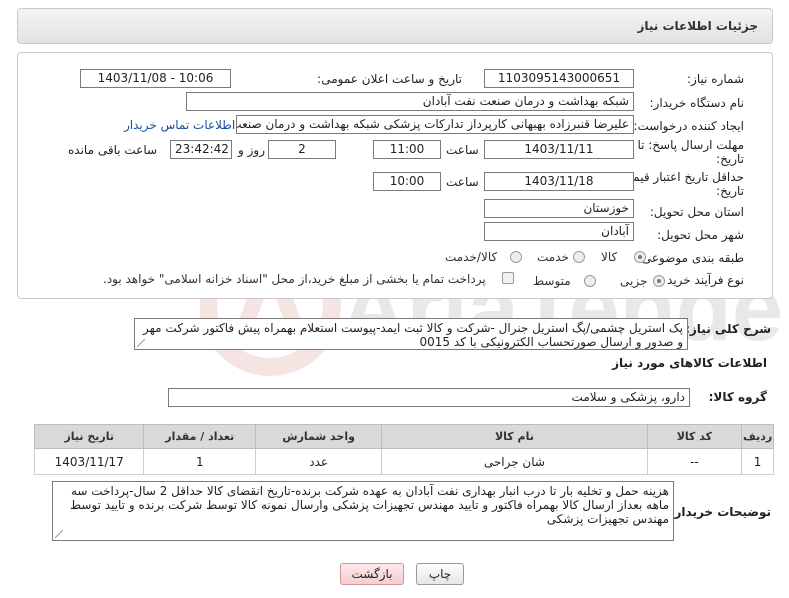  I want to click on buyer-org-label: نام دستگاه خریدار:, so click(697, 103).